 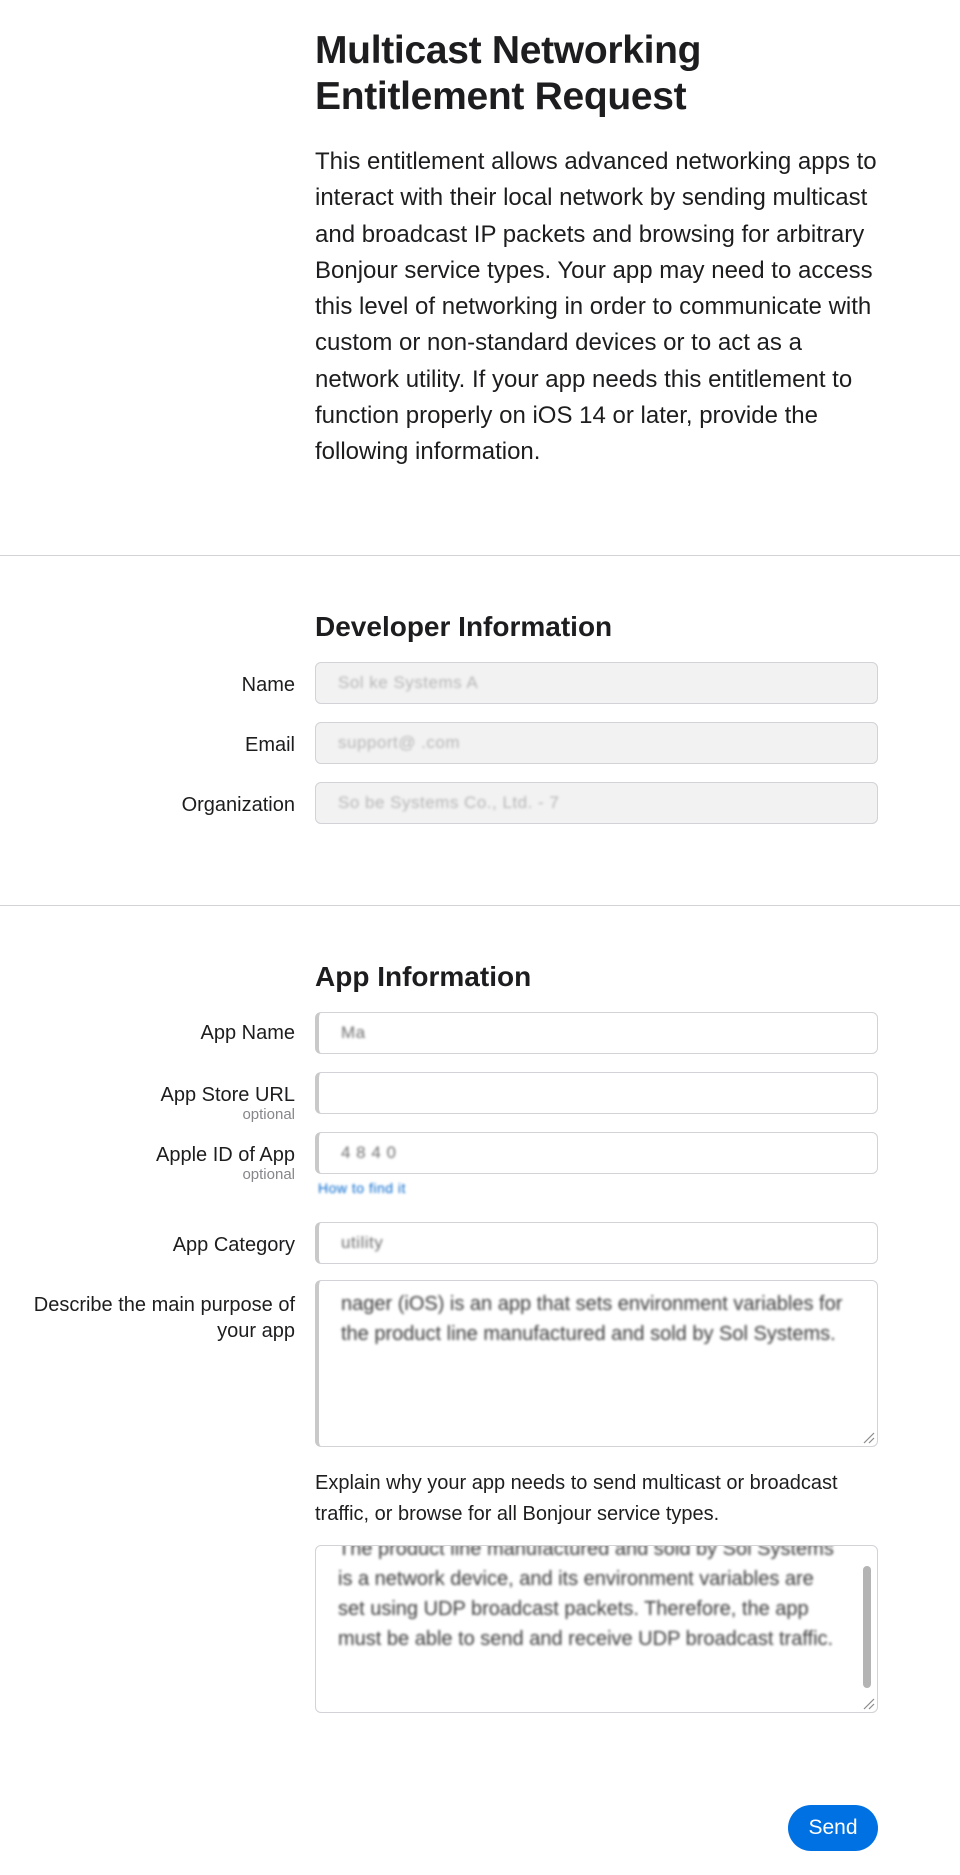 I want to click on app-store-url-label: App Store URL optional, so click(x=227, y=1103).